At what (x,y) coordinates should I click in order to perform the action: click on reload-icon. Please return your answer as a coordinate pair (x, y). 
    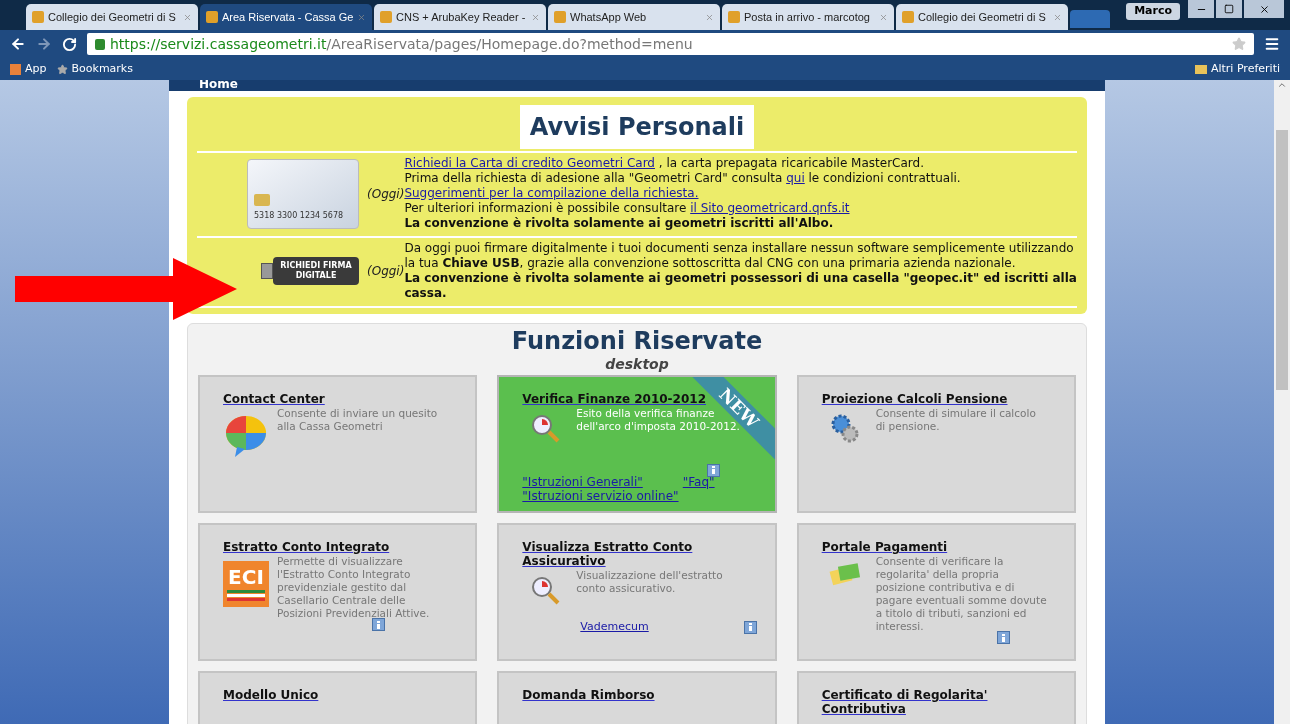
    Looking at the image, I should click on (69, 44).